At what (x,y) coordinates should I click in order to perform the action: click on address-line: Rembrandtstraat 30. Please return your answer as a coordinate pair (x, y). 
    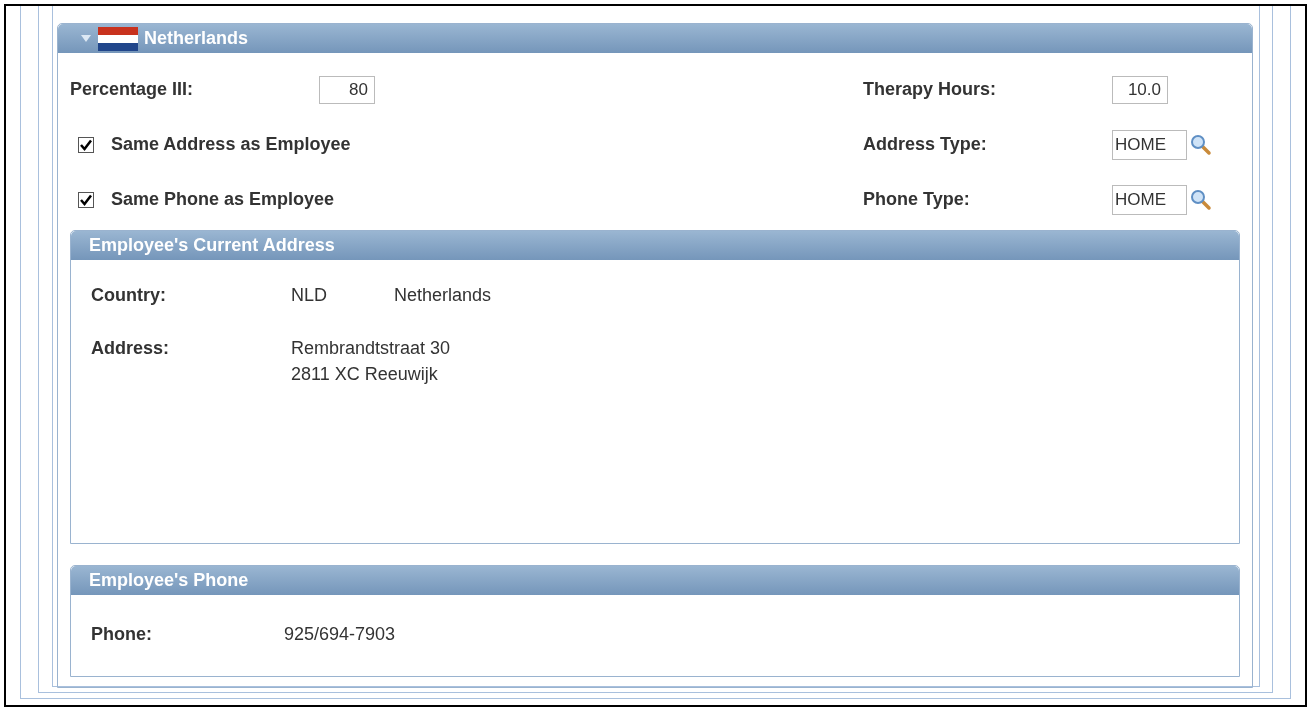
    Looking at the image, I should click on (371, 348).